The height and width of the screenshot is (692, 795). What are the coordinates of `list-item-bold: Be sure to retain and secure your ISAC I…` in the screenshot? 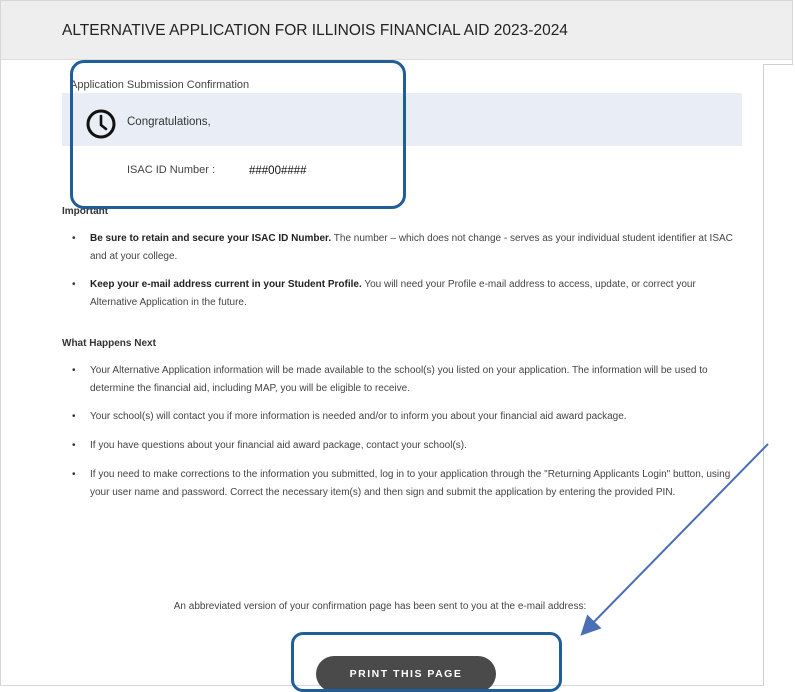 It's located at (211, 238).